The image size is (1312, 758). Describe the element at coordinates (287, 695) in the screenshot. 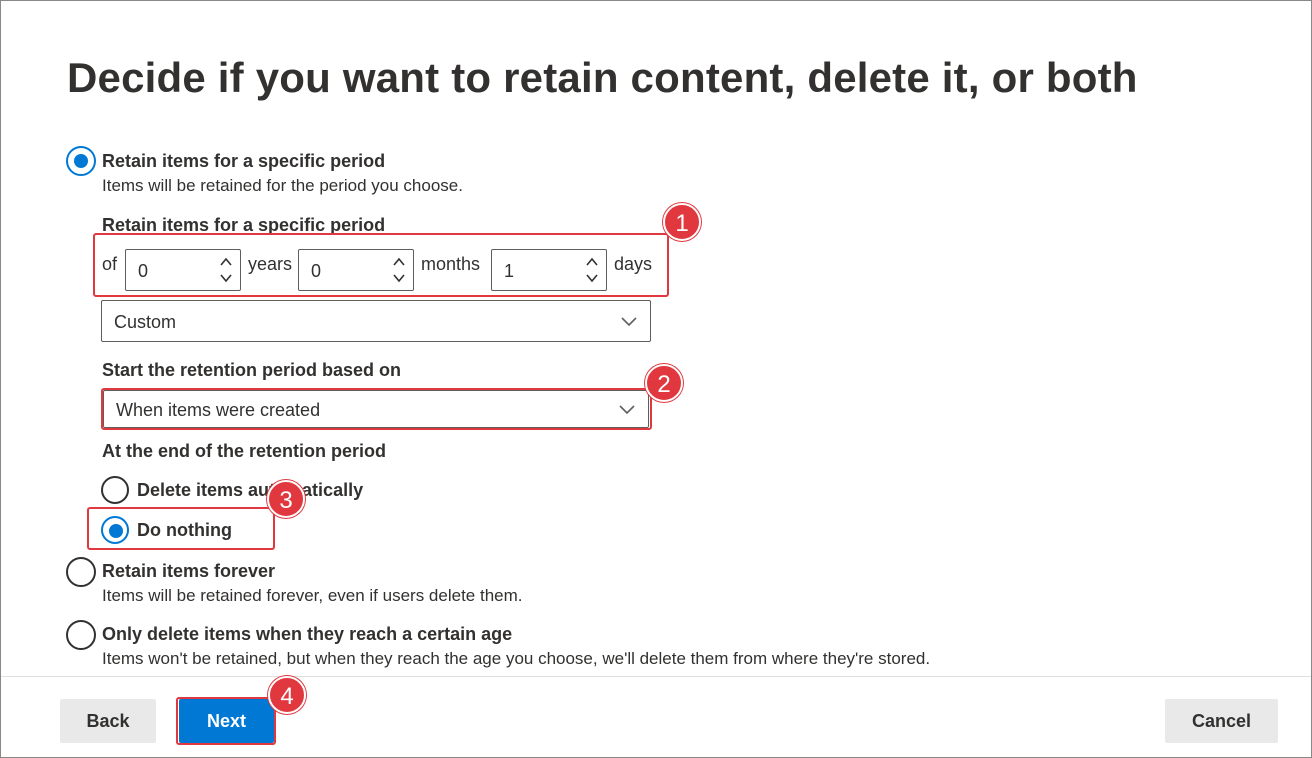

I see `callout-badge-4: 4` at that location.